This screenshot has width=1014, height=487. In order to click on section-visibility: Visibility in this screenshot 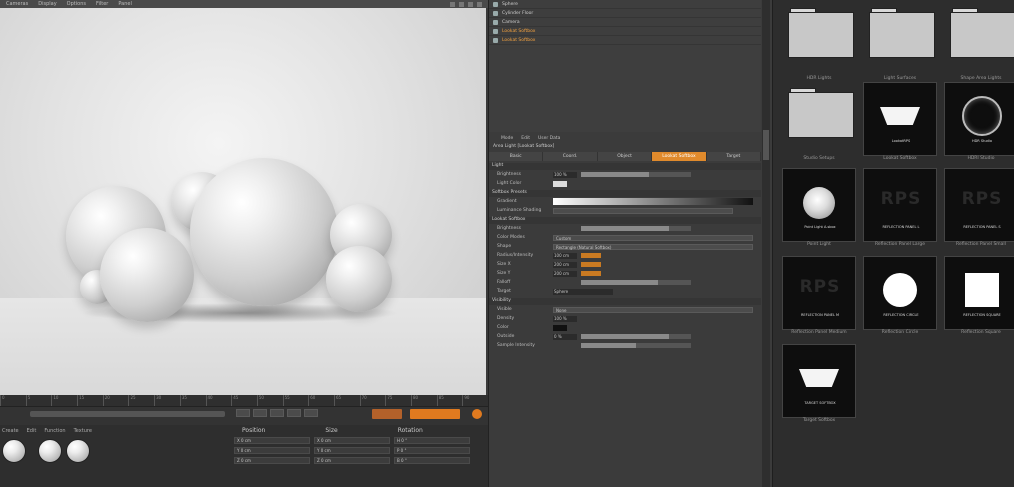, I will do `click(625, 301)`.